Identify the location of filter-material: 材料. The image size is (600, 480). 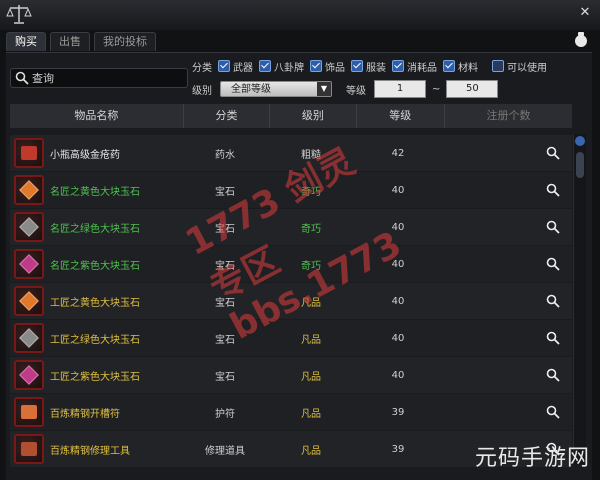
(460, 66).